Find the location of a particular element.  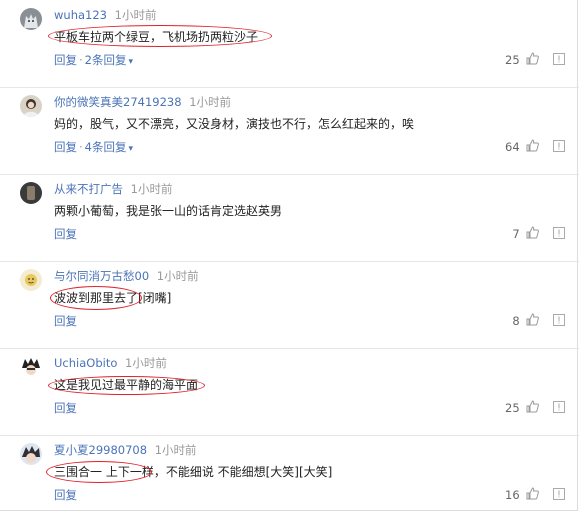

comment-username: wuha123 is located at coordinates (80, 15).